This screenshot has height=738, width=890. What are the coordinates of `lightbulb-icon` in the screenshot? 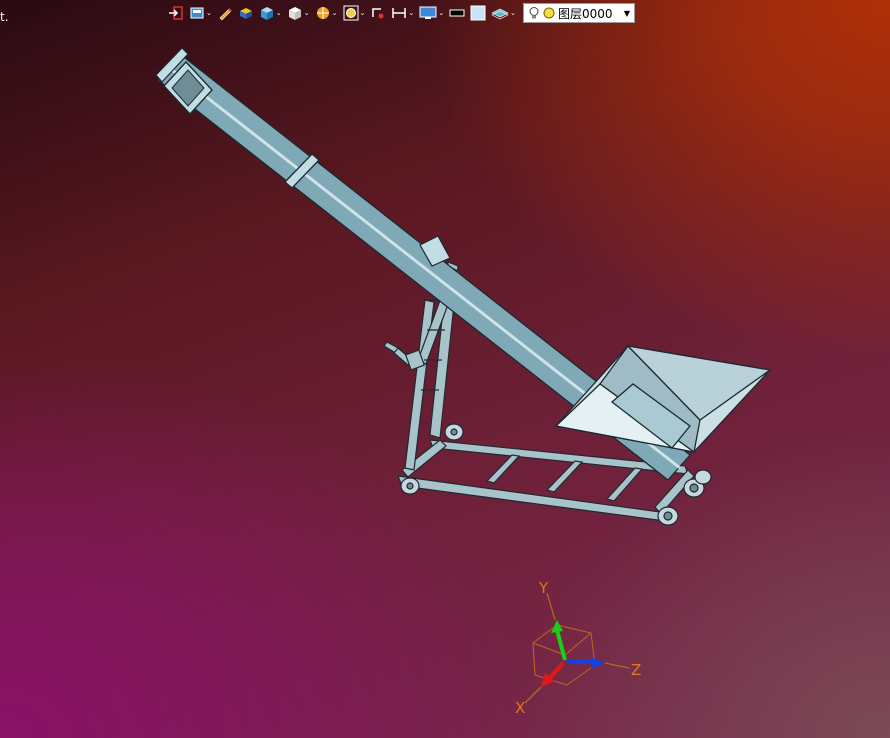 It's located at (534, 13).